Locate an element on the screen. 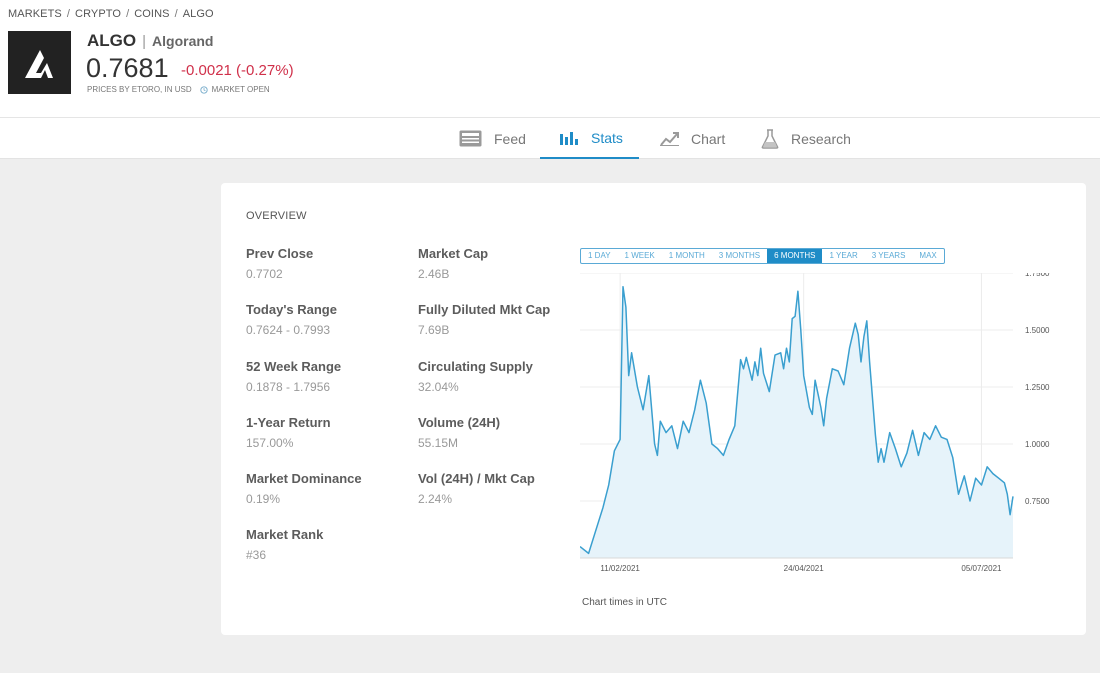 This screenshot has width=1100, height=673. range-1-week: 1 WEEK is located at coordinates (640, 256).